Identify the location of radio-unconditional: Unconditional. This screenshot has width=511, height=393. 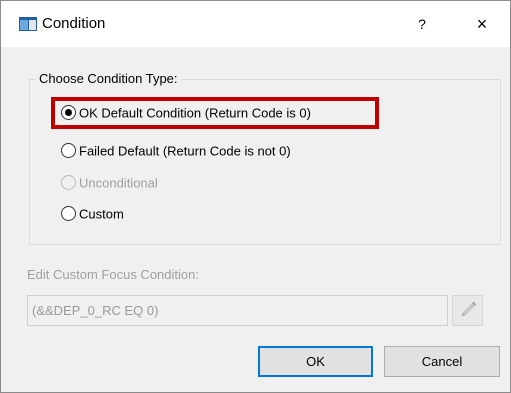
(109, 183).